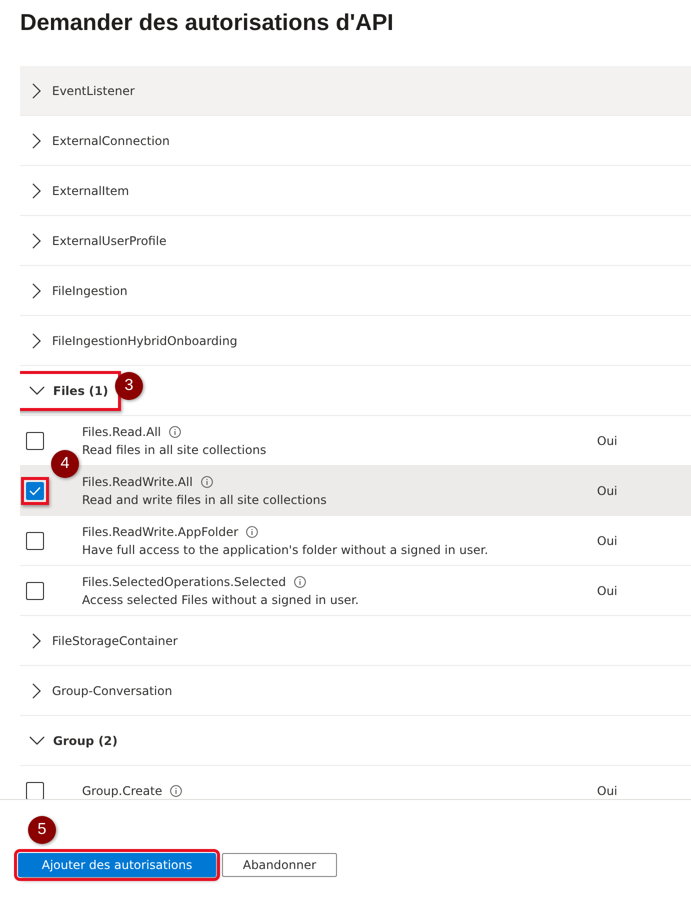 This screenshot has width=691, height=905. I want to click on group-row: Group-Conversation, so click(355, 691).